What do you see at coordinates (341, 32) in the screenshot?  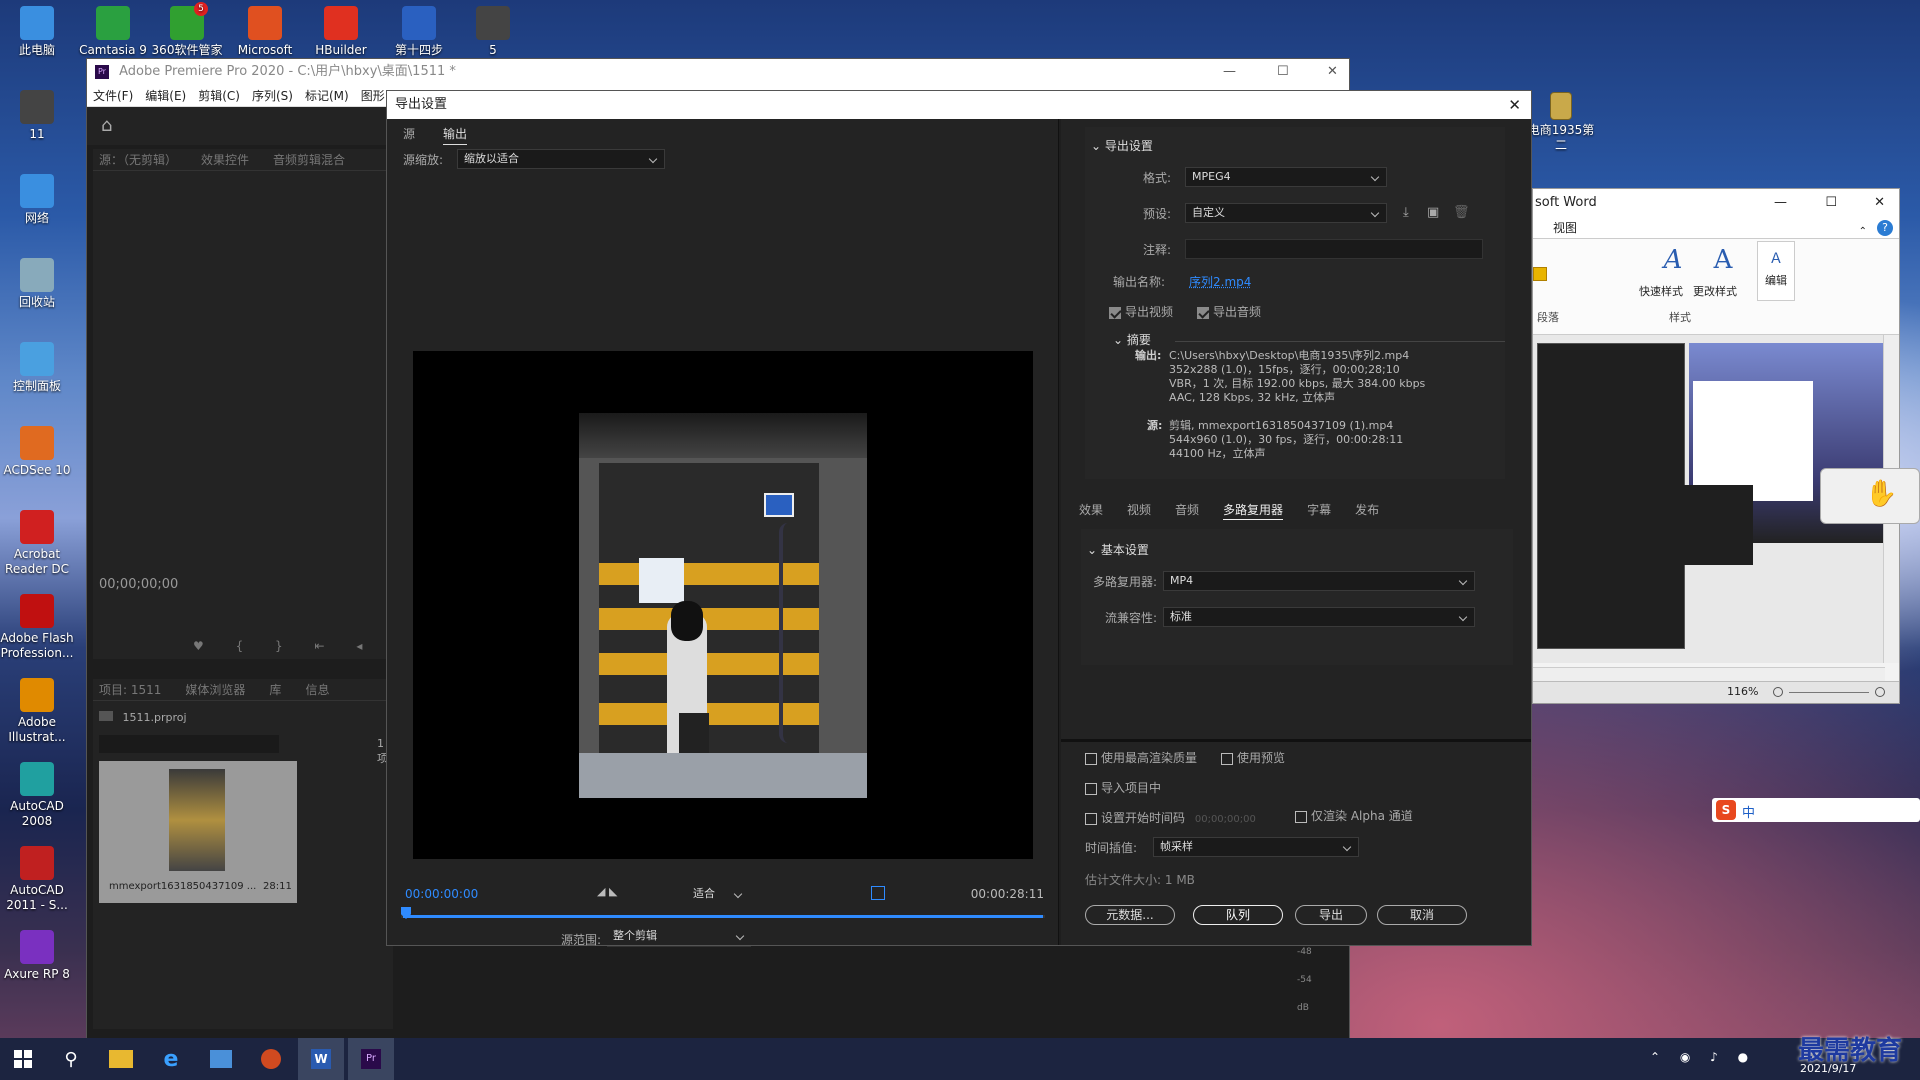 I see `desktop-icon: HBuilder` at bounding box center [341, 32].